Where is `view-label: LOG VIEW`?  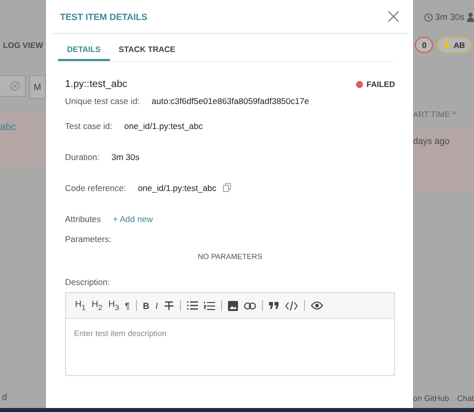 view-label: LOG VIEW is located at coordinates (23, 45).